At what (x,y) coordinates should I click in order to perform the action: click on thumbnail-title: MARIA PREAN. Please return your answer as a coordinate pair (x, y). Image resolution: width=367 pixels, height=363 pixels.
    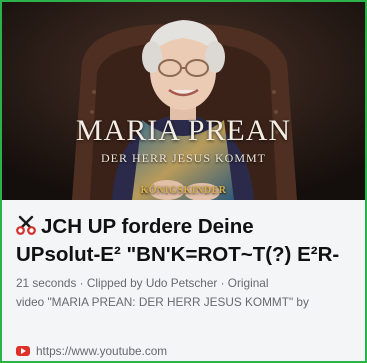
    Looking at the image, I should click on (183, 130).